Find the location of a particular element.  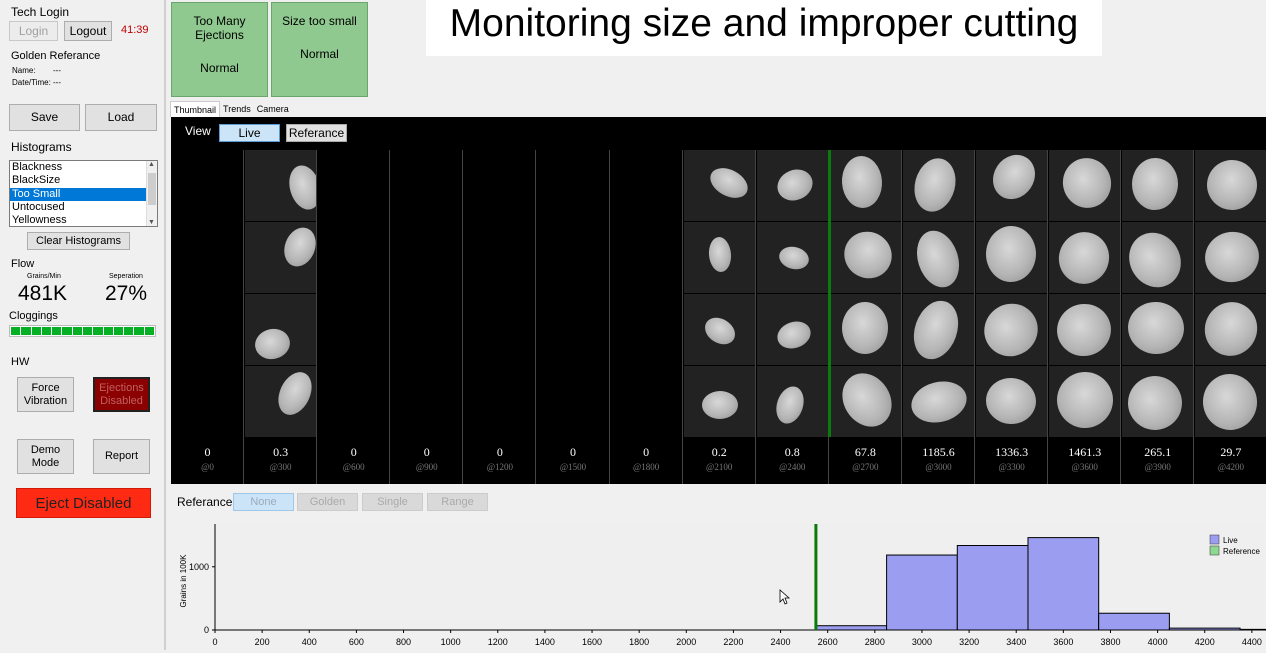

list-item-selected: Too Small is located at coordinates (83, 194).